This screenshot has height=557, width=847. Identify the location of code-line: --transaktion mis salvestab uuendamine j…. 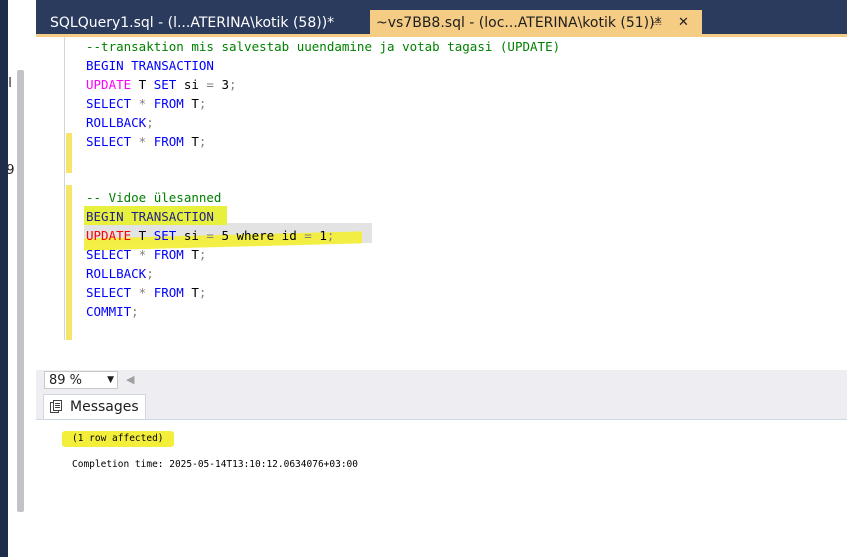
(323, 46).